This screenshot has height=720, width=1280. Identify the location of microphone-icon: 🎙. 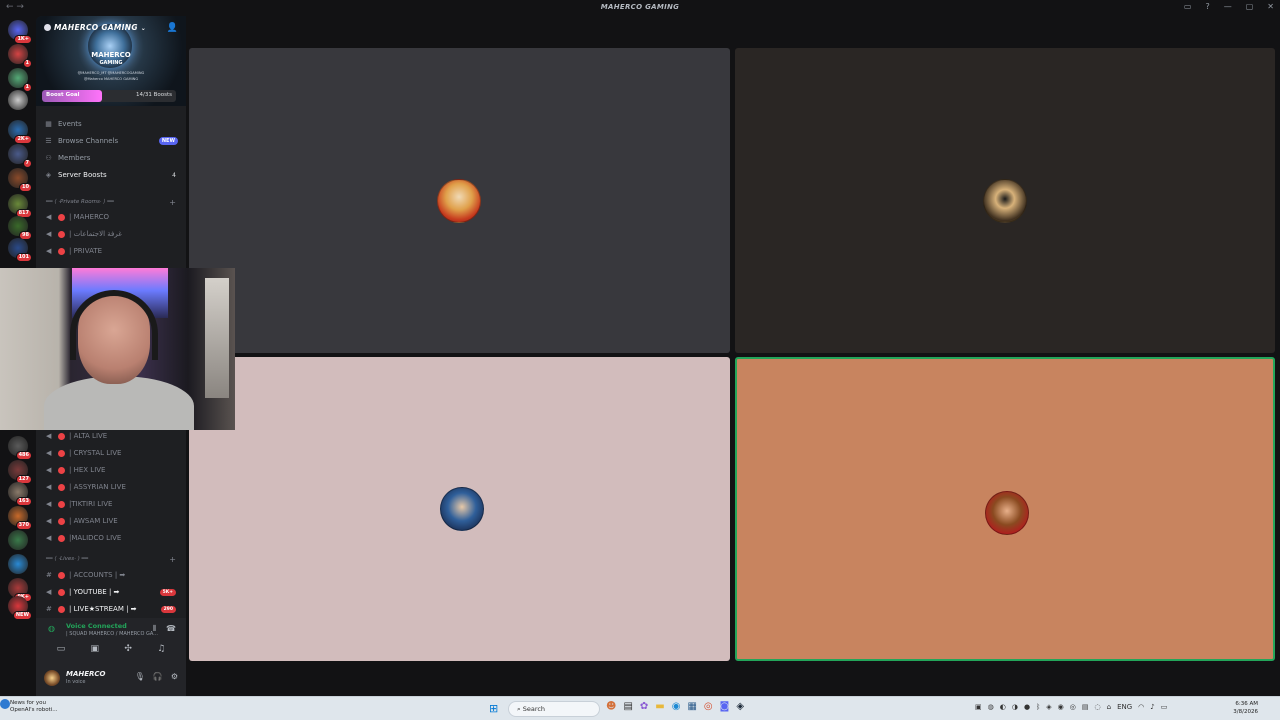
(140, 676).